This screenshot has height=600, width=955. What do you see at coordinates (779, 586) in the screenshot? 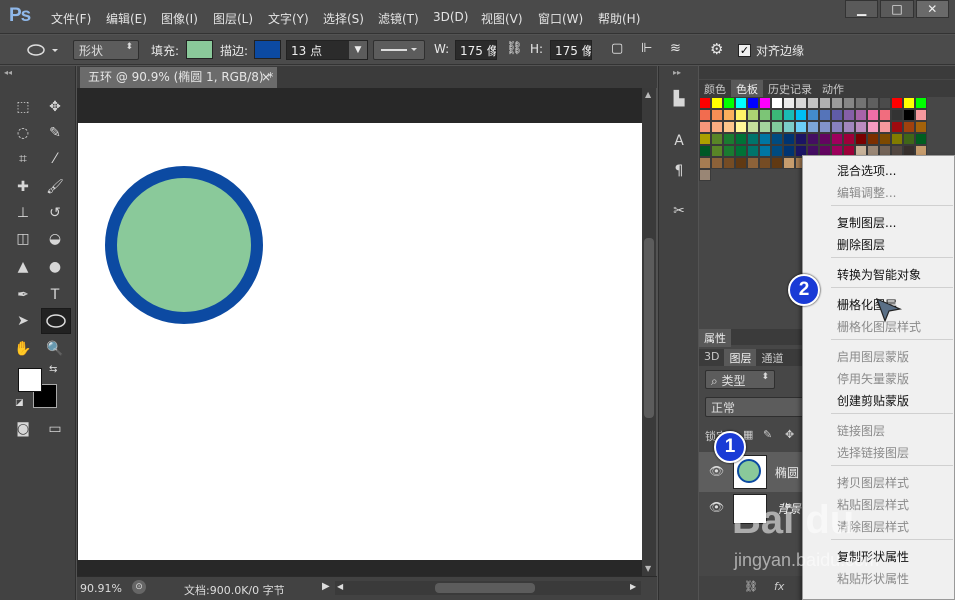
I see `fx-icon: fx` at bounding box center [779, 586].